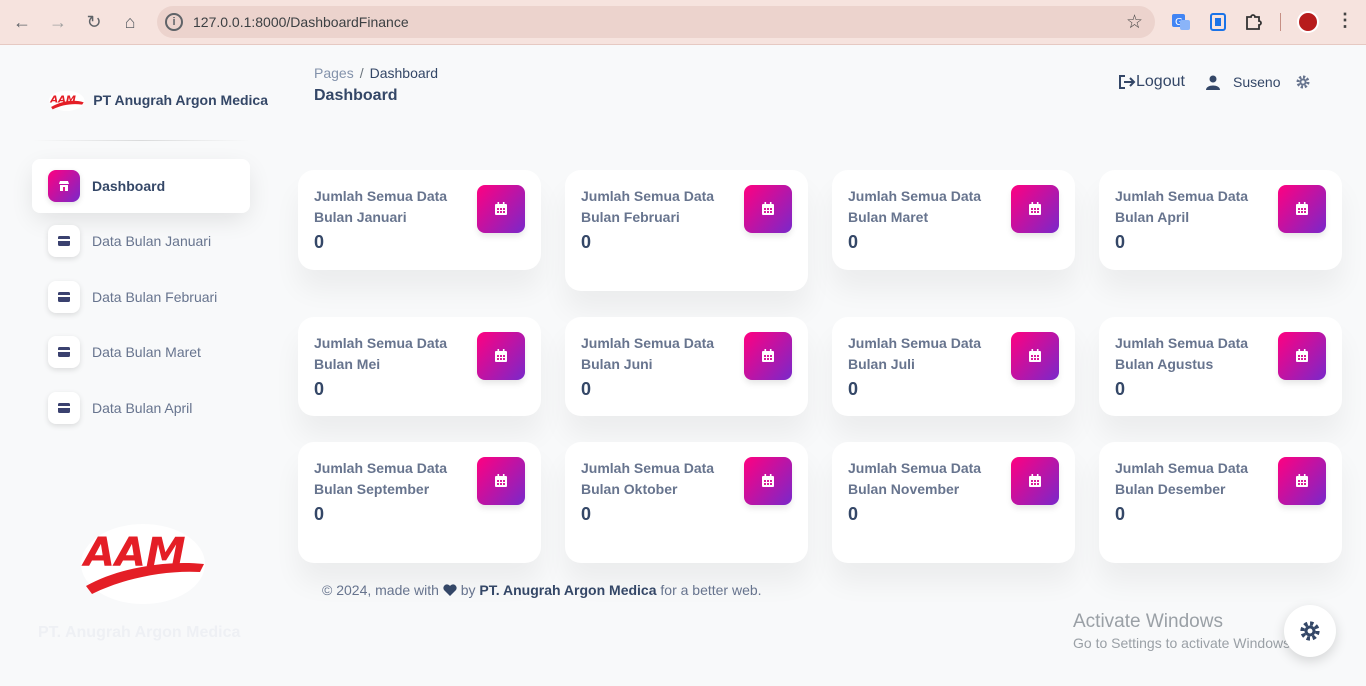 This screenshot has width=1366, height=686. What do you see at coordinates (1280, 22) in the screenshot?
I see `toolbar-divider` at bounding box center [1280, 22].